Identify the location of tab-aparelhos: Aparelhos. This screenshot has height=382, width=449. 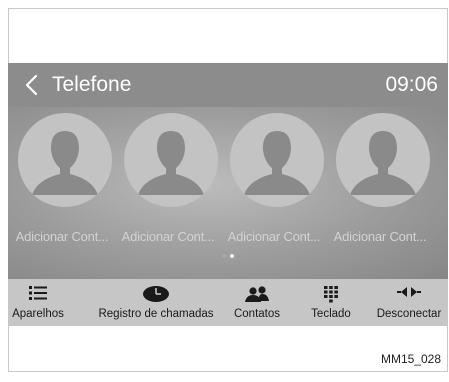
(38, 302).